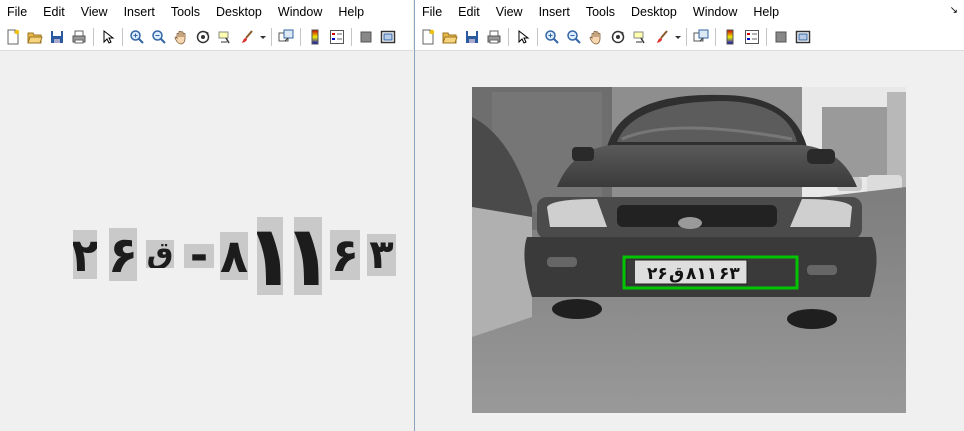  Describe the element at coordinates (381, 255) in the screenshot. I see `segmented-char: ۳` at that location.